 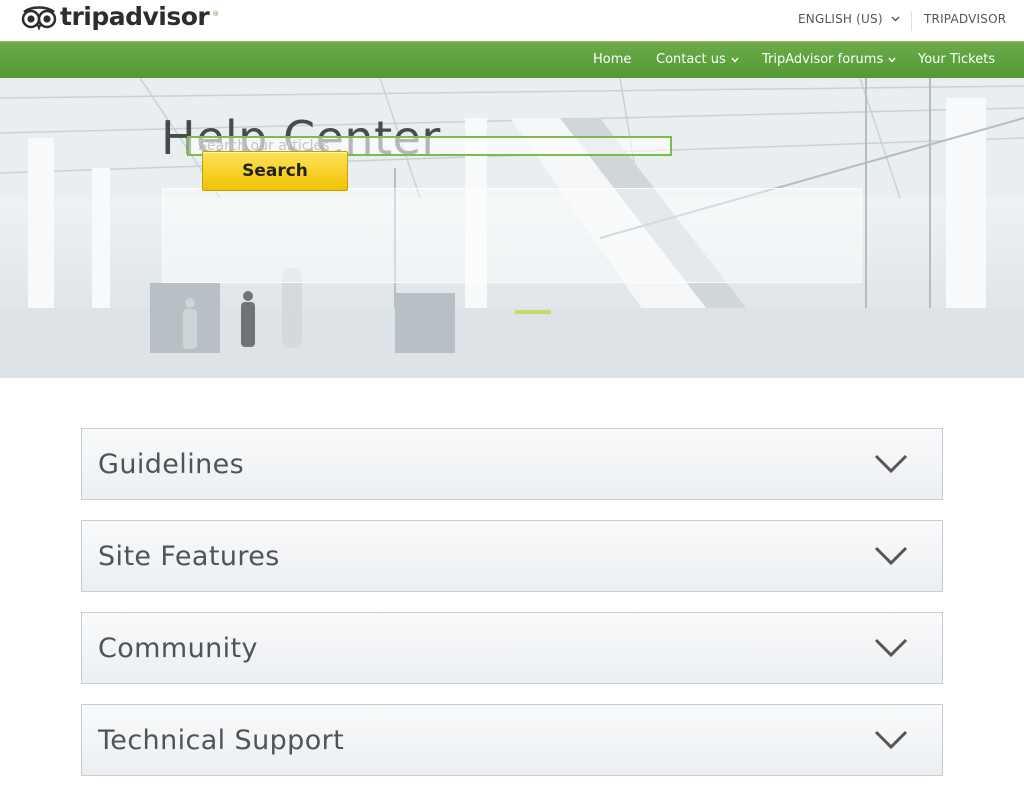 I want to click on tripadvisor-logo: tripadvisor ®, so click(x=120, y=17).